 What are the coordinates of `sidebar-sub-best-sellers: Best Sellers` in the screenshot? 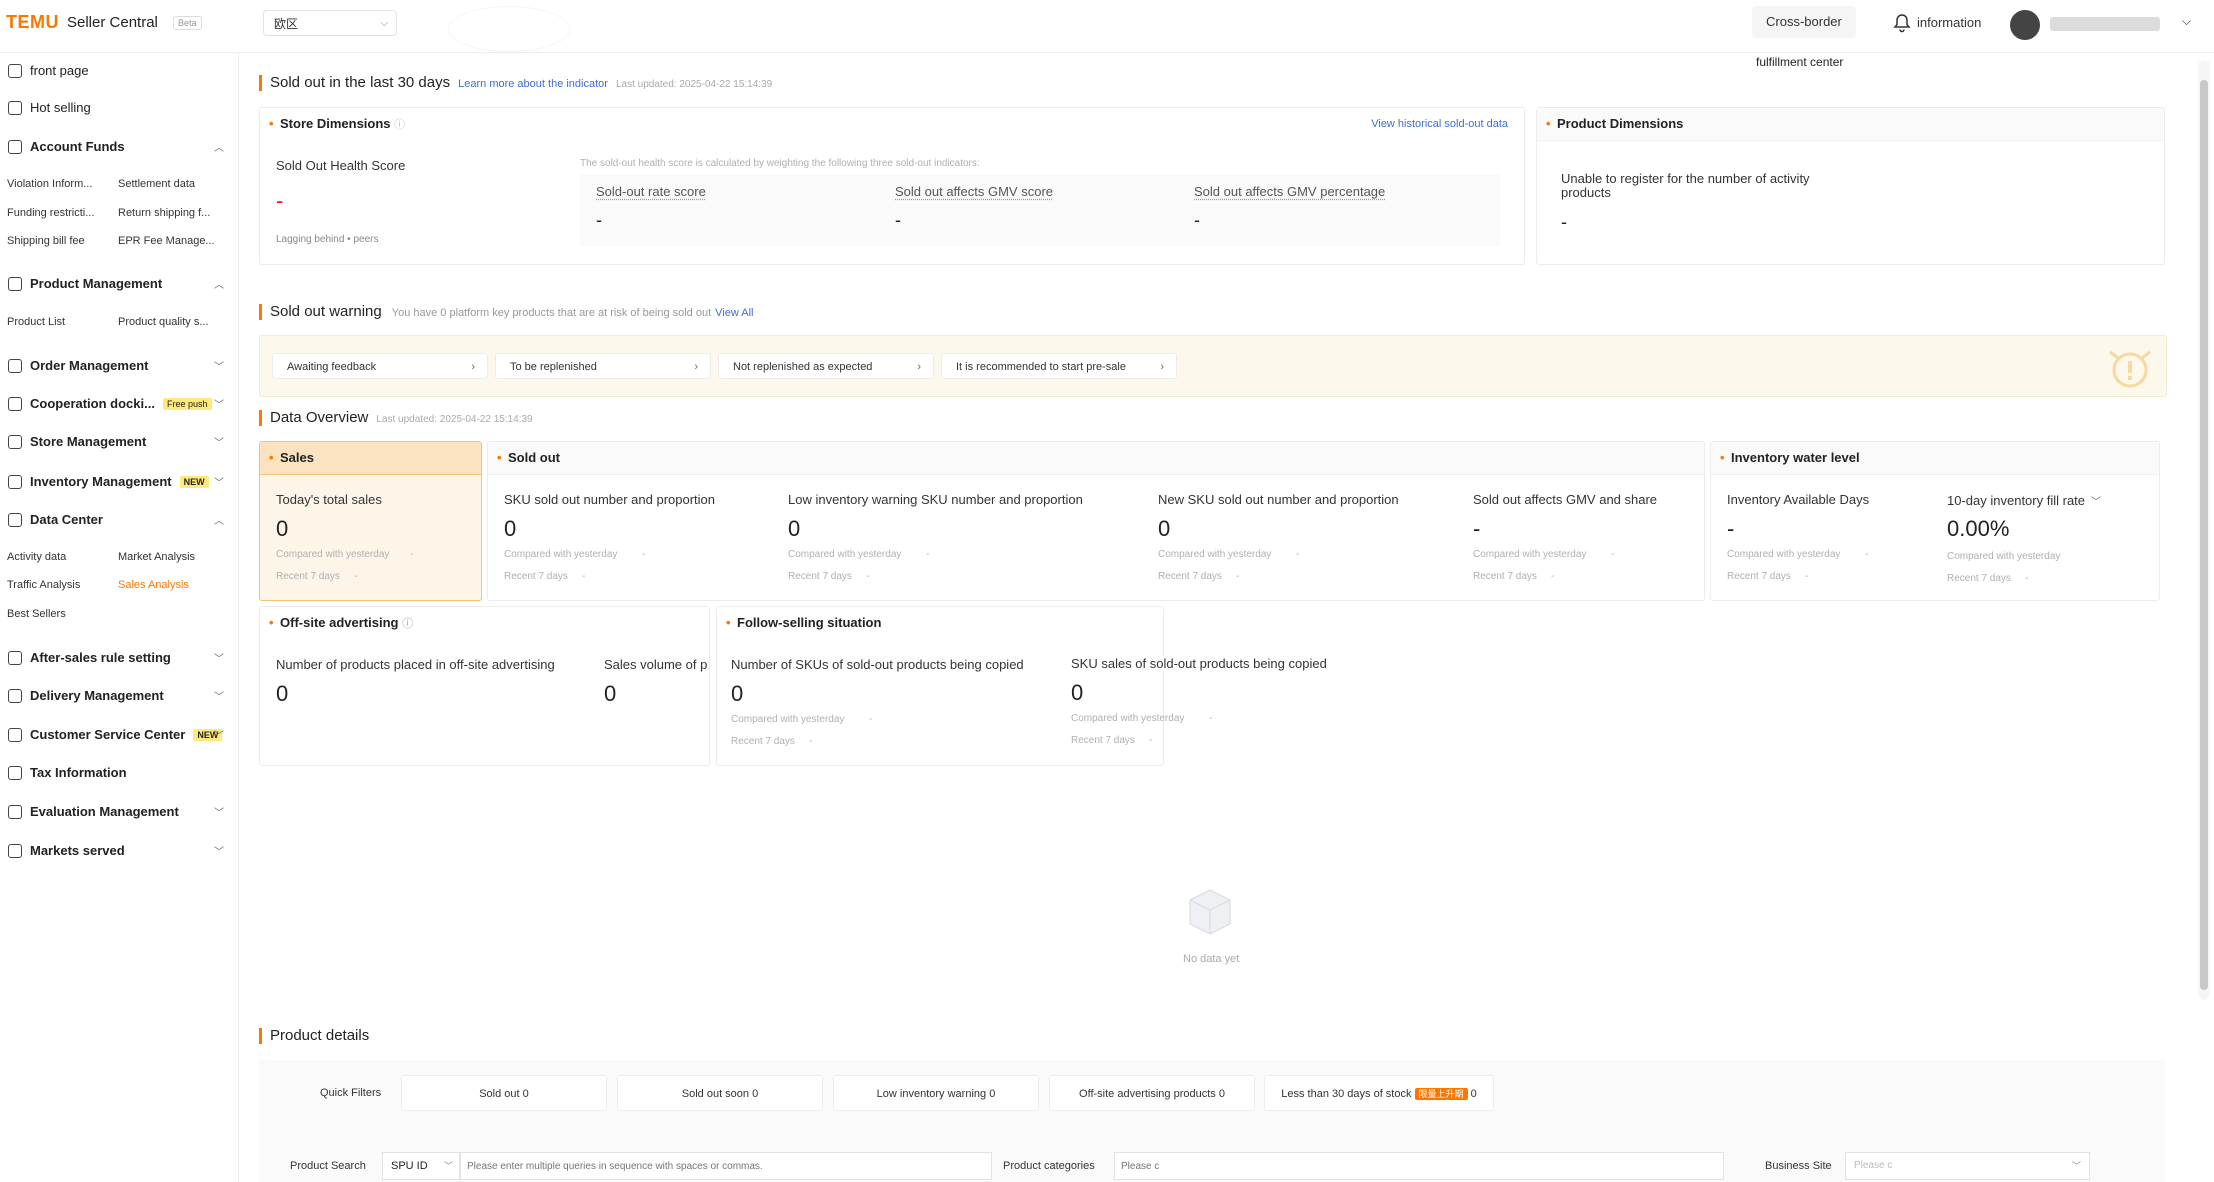 It's located at (36, 614).